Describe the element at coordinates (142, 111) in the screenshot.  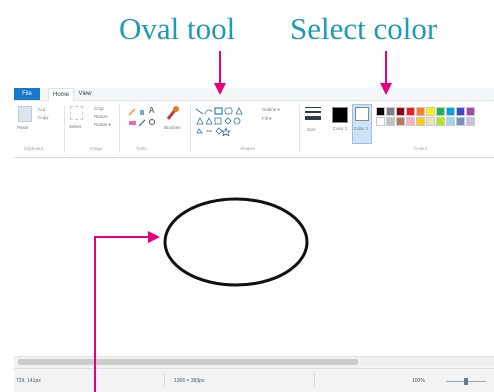
I see `fill-icon` at that location.